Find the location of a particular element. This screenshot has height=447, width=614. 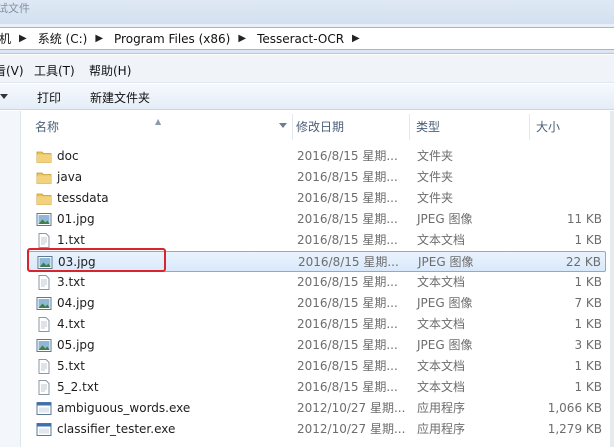

file-row: doc 2016/8/15 星期... 文件夹 is located at coordinates (317, 156).